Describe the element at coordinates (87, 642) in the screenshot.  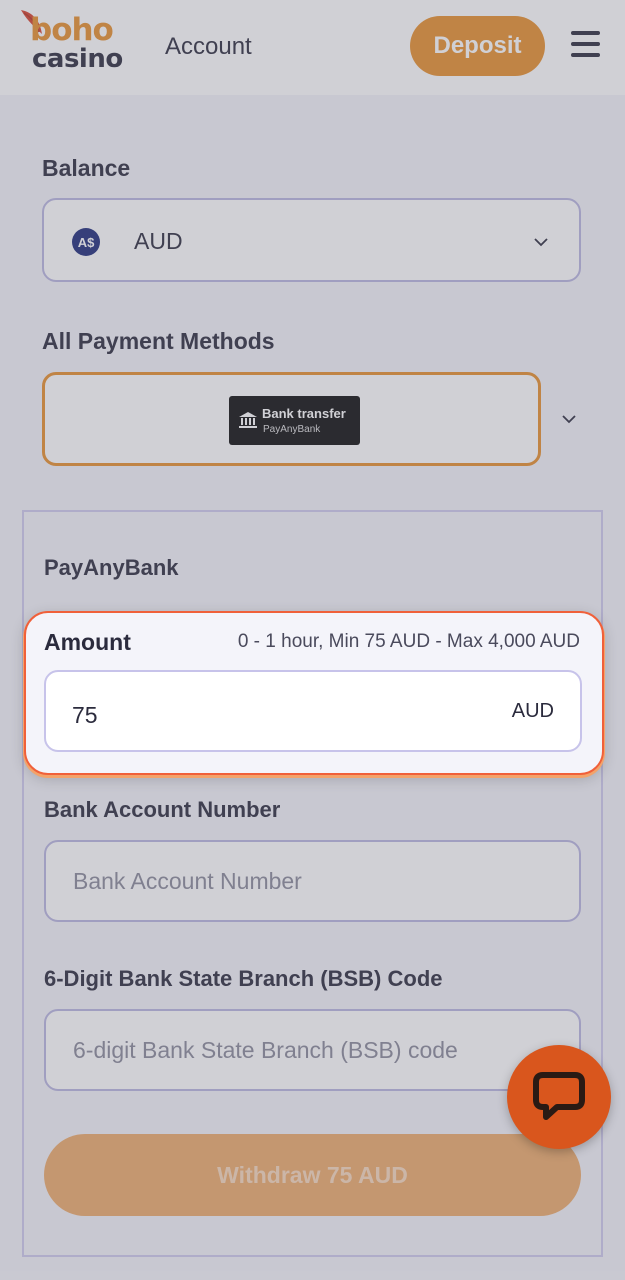
I see `amount-label: Amount` at that location.